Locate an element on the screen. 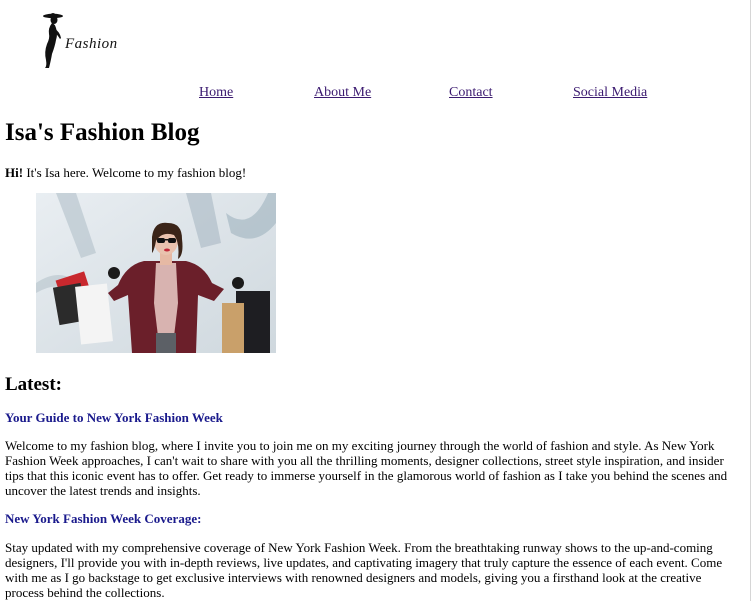 This screenshot has height=601, width=751. shopping-woman-image is located at coordinates (156, 273).